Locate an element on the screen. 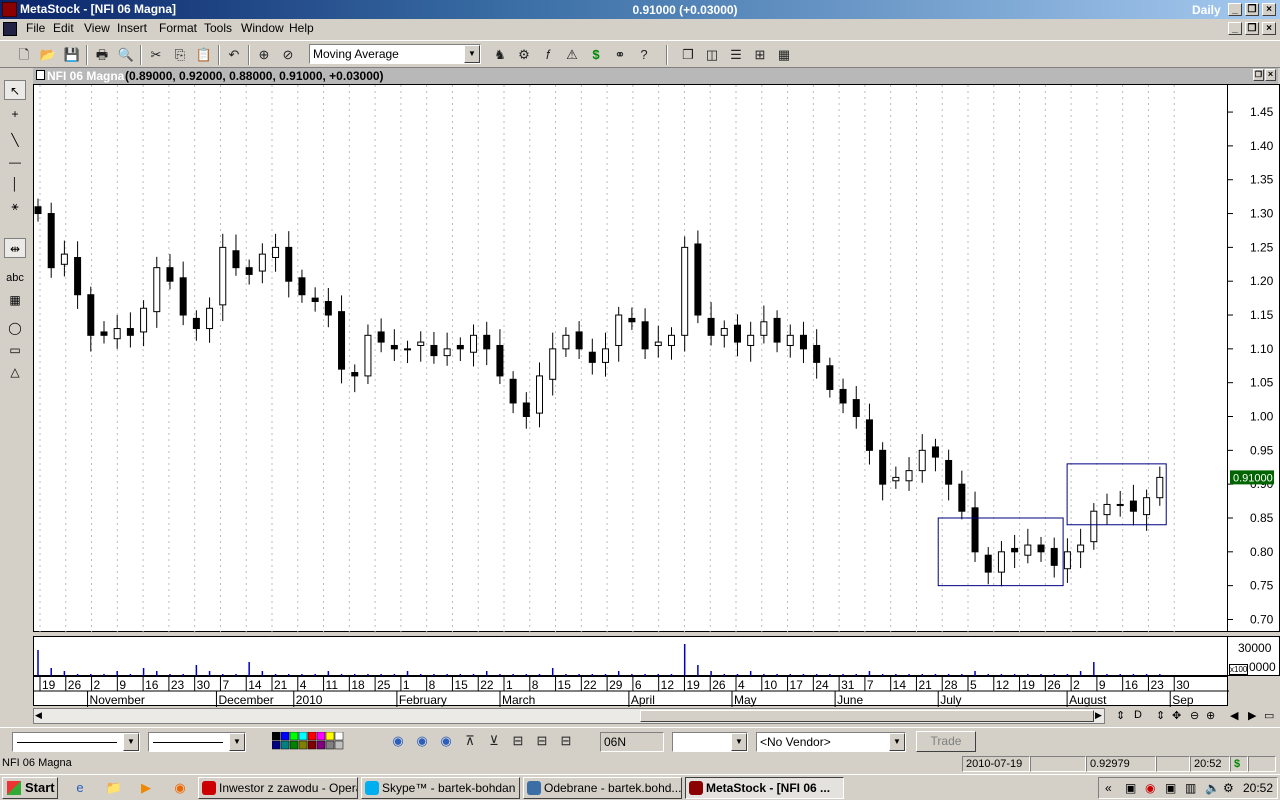  align-icon: ⊼ is located at coordinates (470, 741).